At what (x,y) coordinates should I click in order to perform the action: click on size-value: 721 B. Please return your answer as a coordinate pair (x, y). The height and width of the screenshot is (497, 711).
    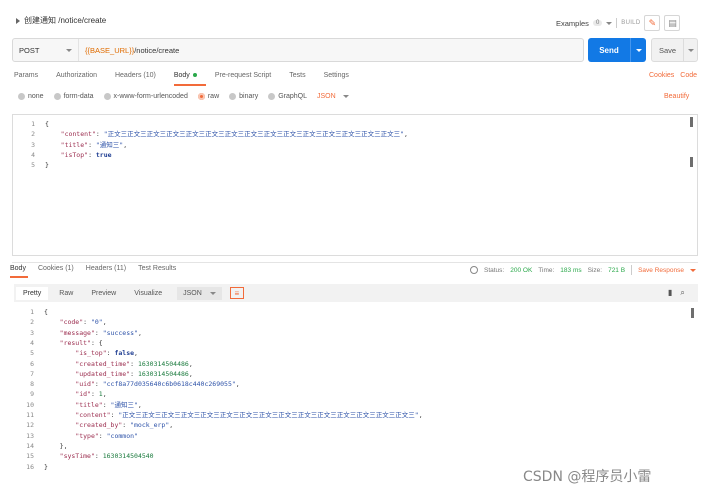
    Looking at the image, I should click on (617, 270).